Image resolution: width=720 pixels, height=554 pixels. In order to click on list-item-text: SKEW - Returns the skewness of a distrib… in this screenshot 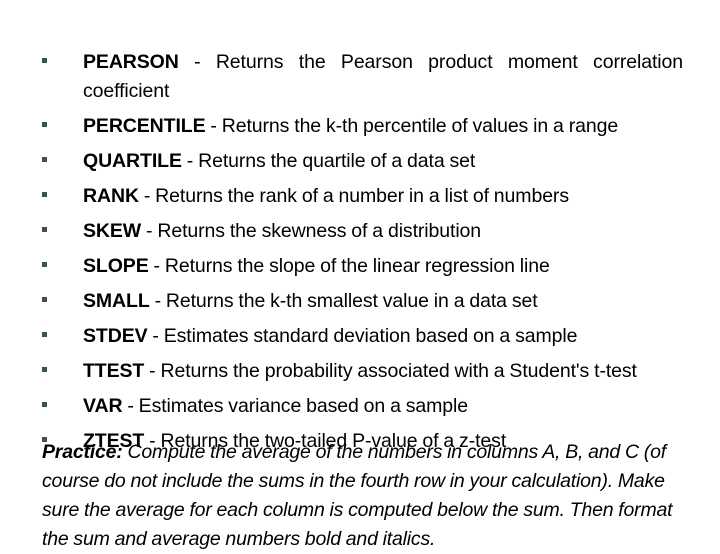, I will do `click(383, 231)`.